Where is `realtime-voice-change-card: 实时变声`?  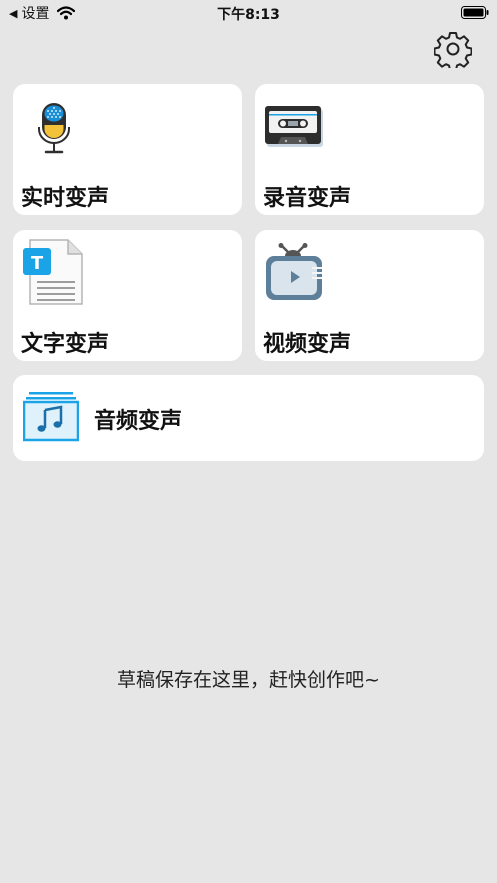 realtime-voice-change-card: 实时变声 is located at coordinates (127, 149).